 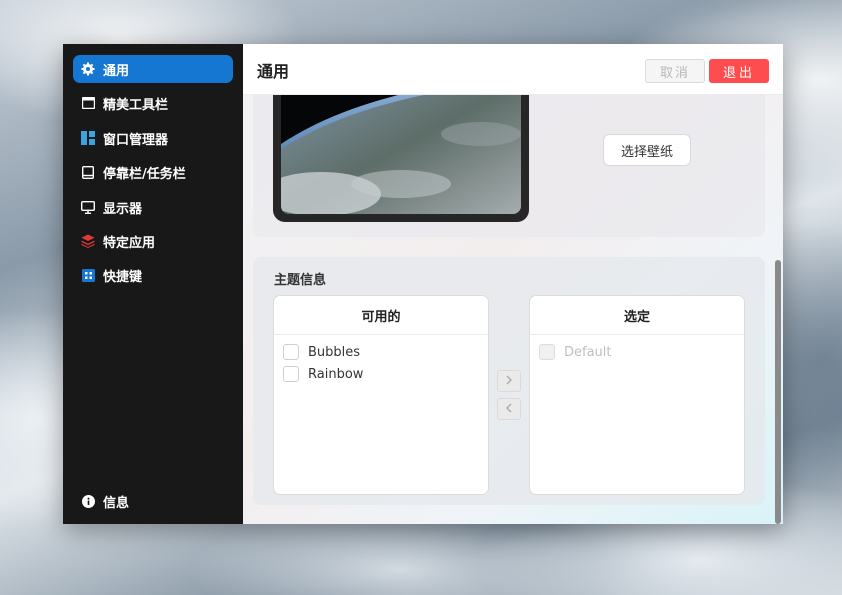 I want to click on wallpaper-preview-image, so click(x=401, y=144).